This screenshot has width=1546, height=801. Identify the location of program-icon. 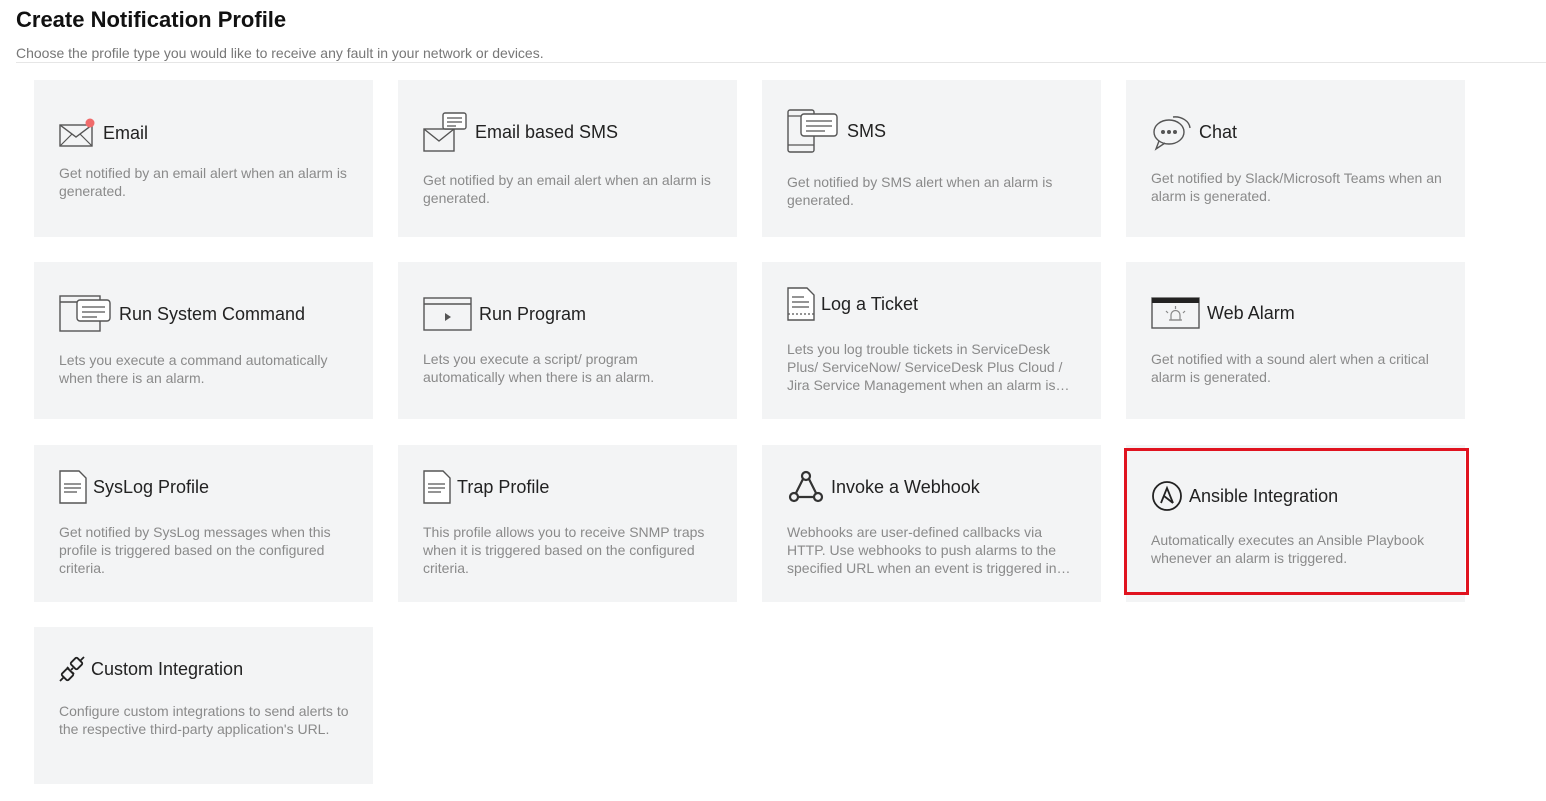
(448, 314).